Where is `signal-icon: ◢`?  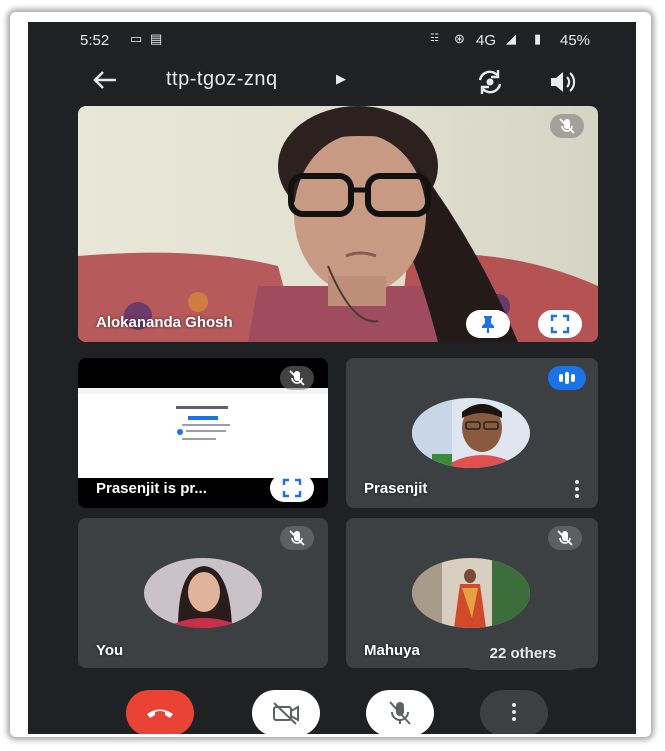
signal-icon: ◢ is located at coordinates (511, 38).